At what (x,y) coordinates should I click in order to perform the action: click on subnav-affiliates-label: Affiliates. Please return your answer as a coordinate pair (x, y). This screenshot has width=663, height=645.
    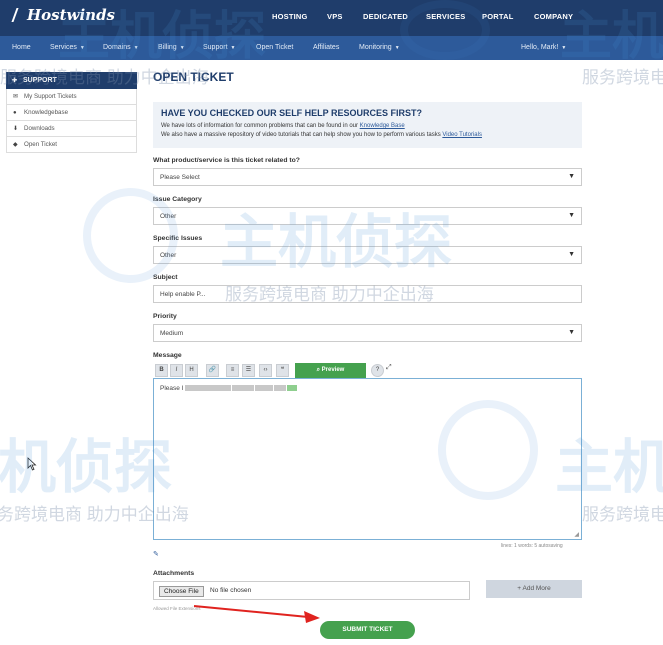
    Looking at the image, I should click on (326, 47).